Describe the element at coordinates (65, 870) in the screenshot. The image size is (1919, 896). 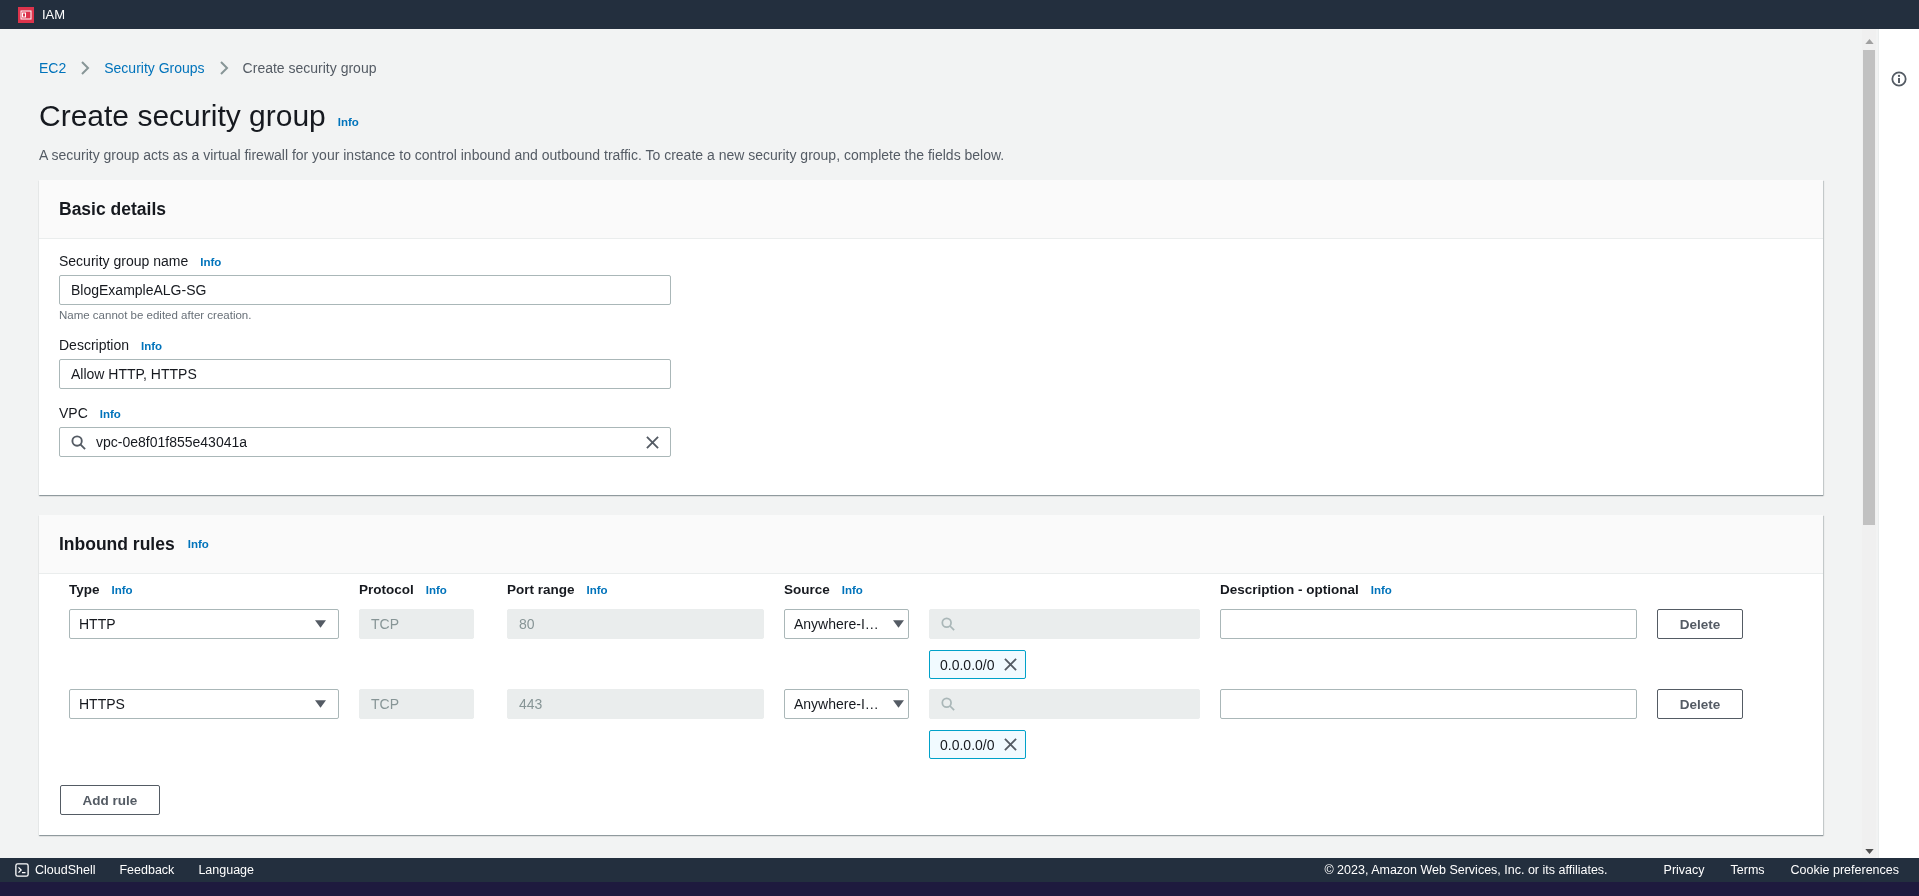
I see `footer-link: CloudShell` at that location.